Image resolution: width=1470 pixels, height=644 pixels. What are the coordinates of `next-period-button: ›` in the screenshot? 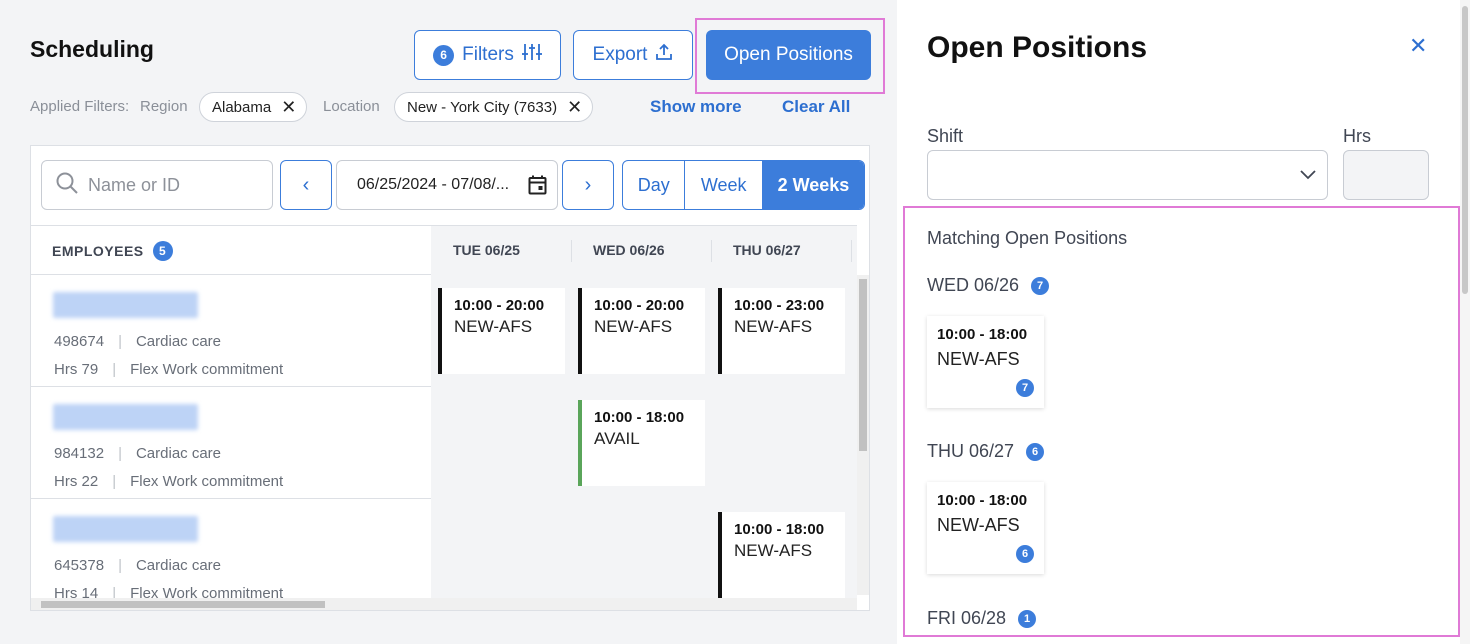 It's located at (588, 185).